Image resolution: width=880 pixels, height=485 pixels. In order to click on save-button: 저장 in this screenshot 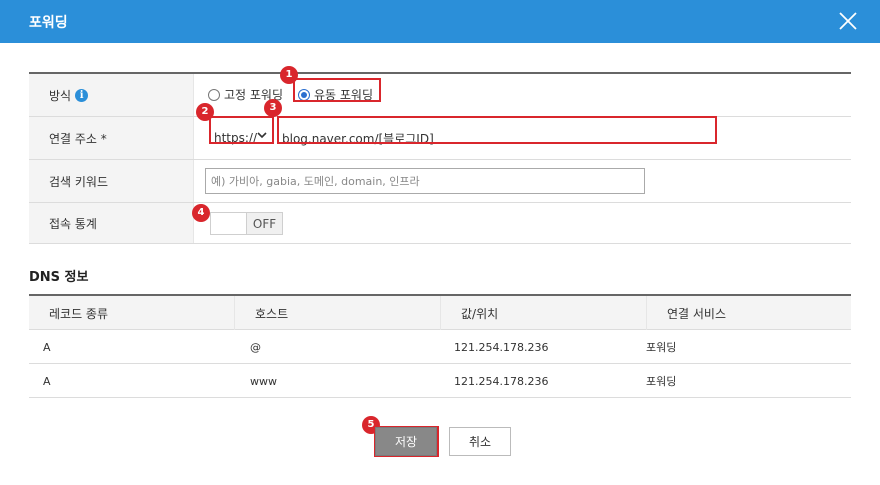, I will do `click(406, 441)`.